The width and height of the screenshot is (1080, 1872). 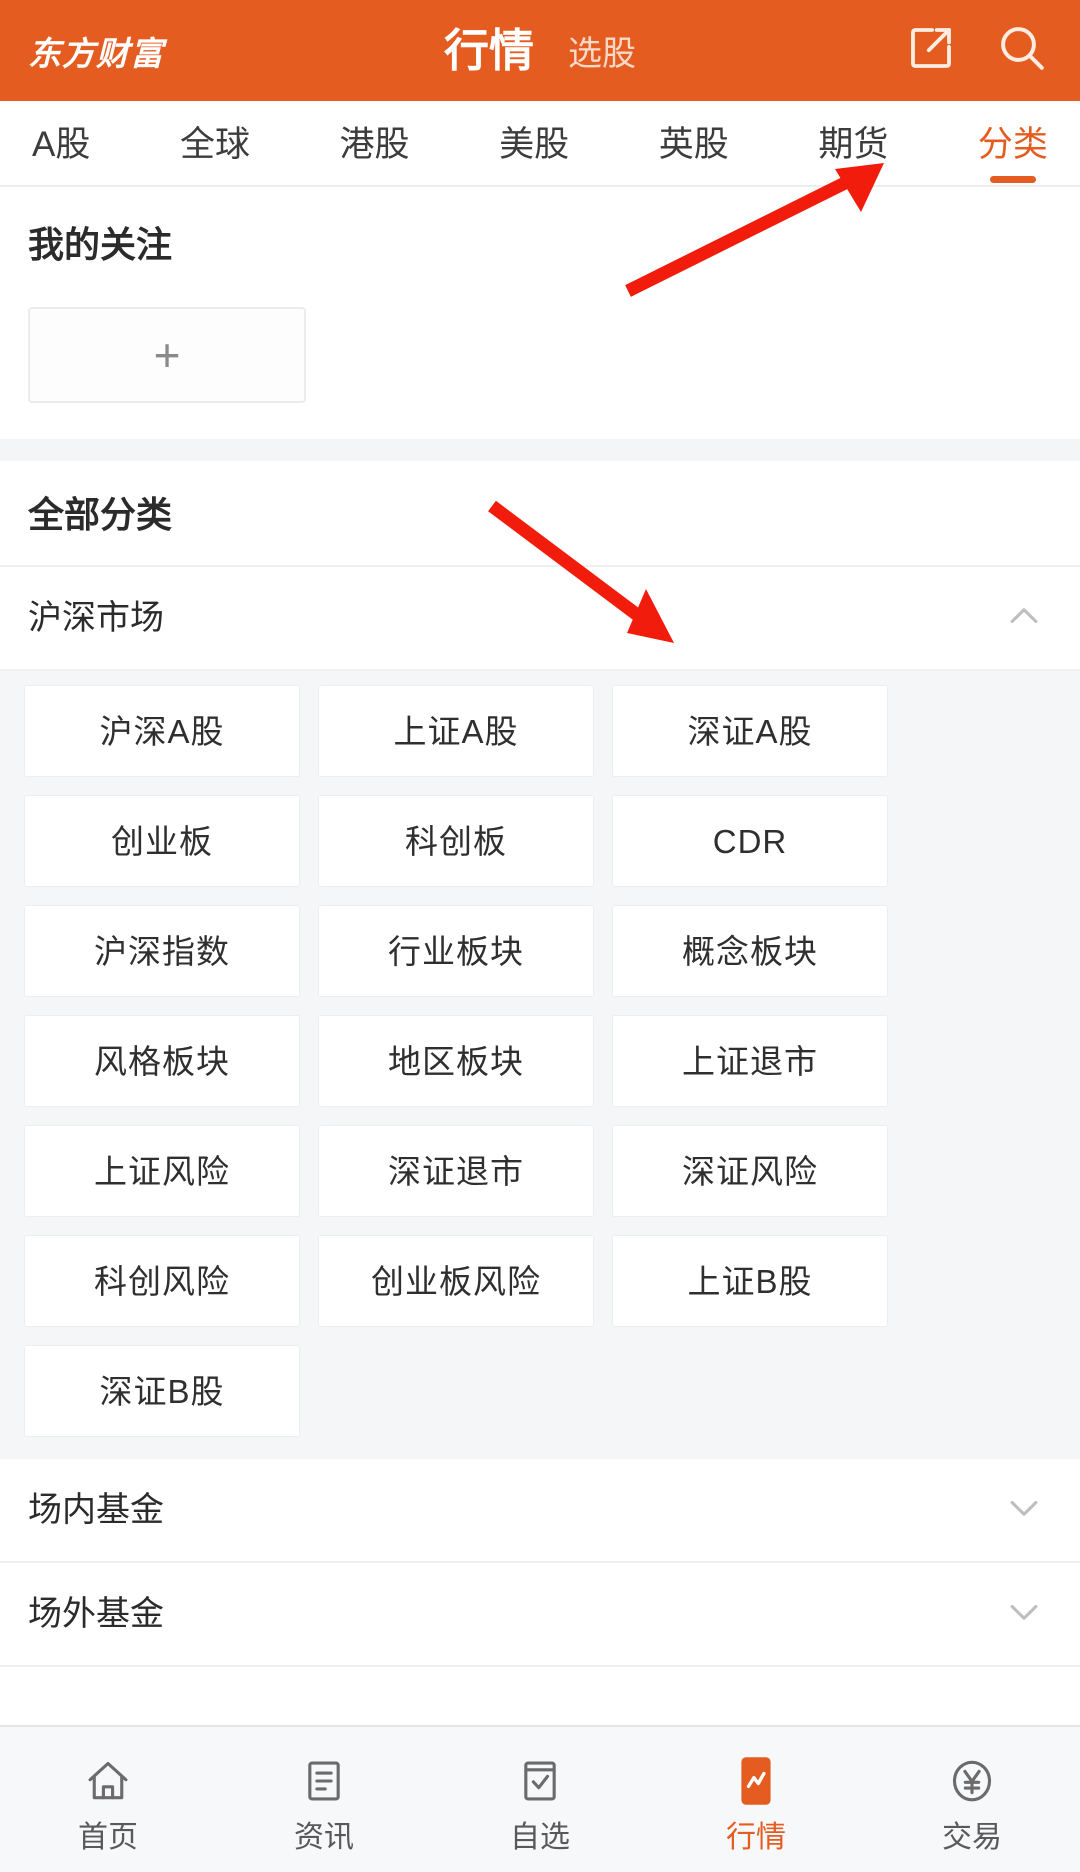 I want to click on tab-label: 全球, so click(x=214, y=144).